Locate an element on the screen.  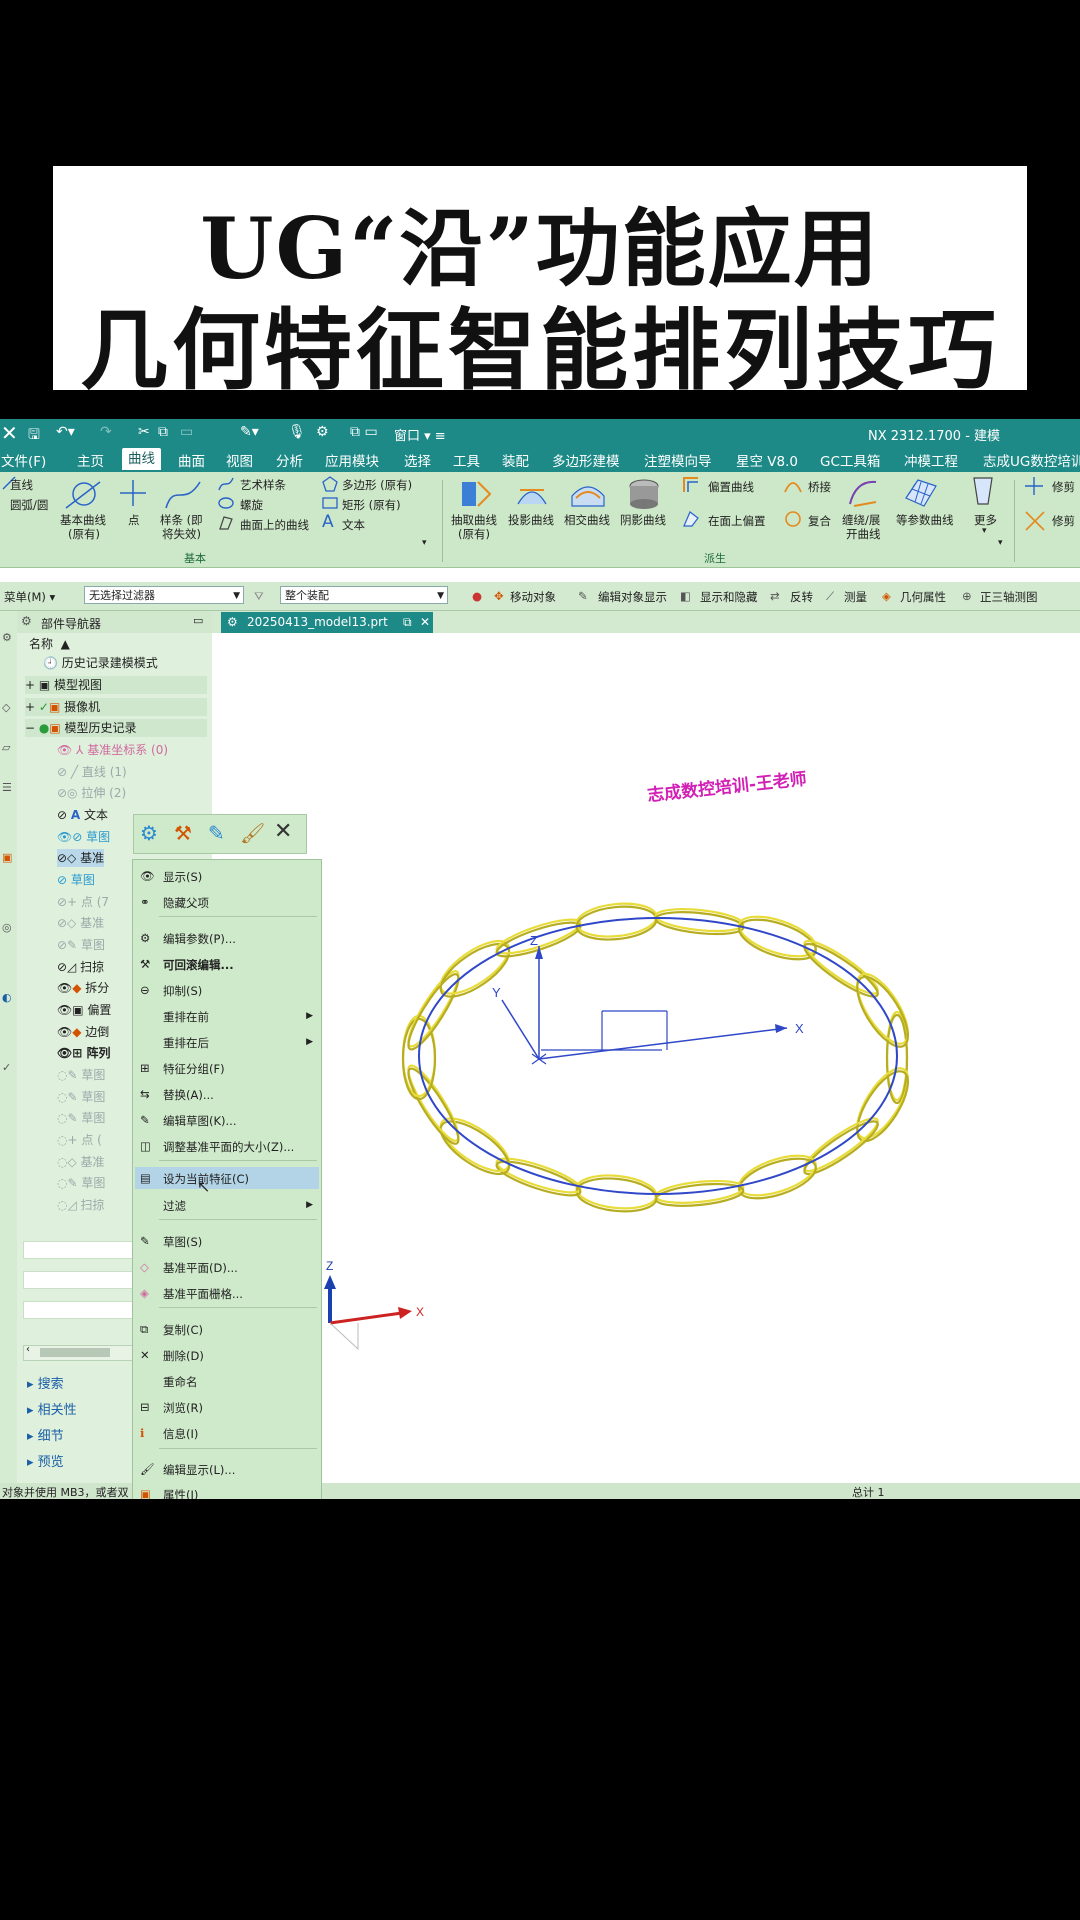
feature-sketch: 👁⊘ 草图 is located at coordinates (83, 837).